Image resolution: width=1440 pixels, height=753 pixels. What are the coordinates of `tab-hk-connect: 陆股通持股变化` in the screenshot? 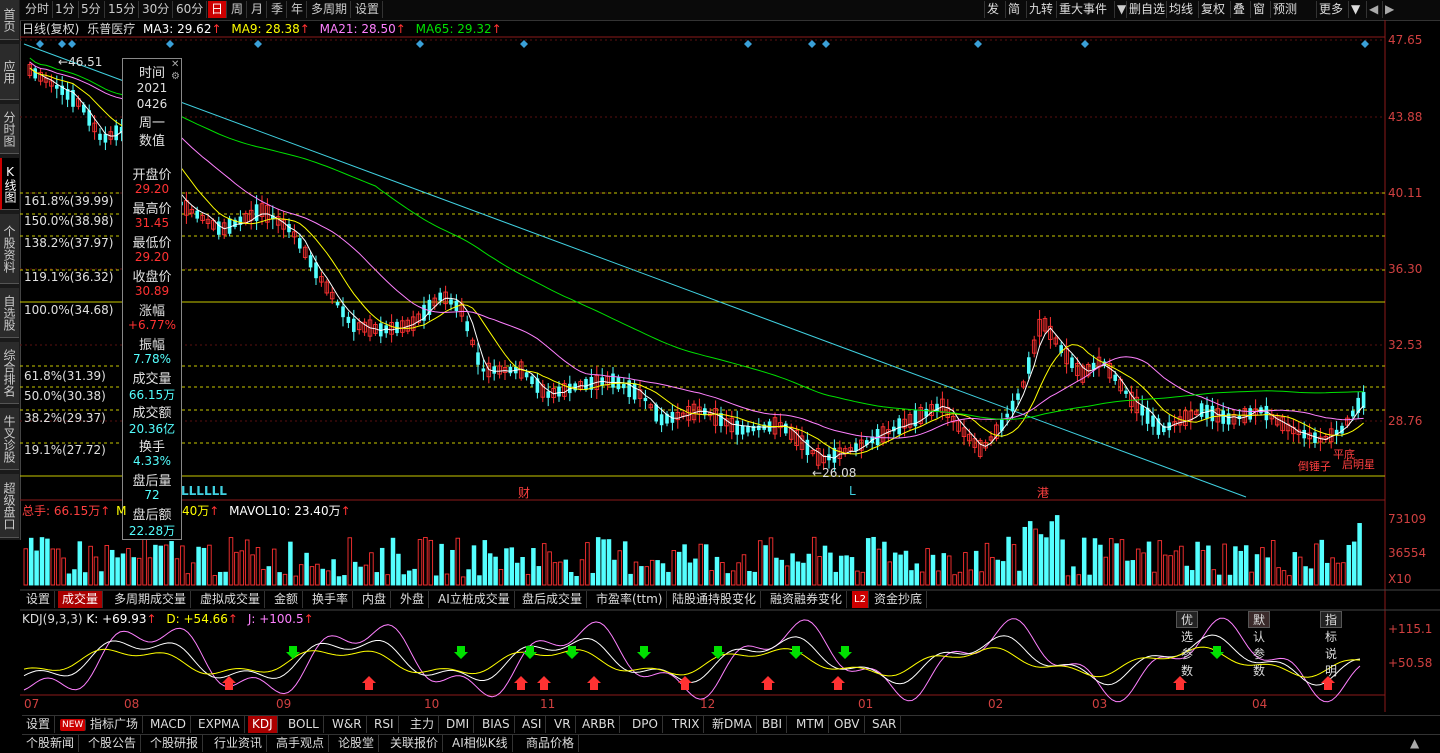 It's located at (715, 599).